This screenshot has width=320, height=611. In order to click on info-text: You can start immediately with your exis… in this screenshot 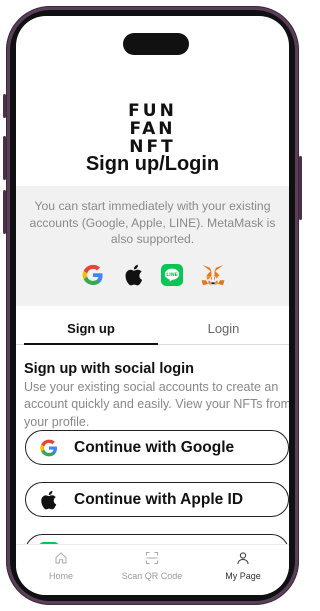, I will do `click(152, 222)`.